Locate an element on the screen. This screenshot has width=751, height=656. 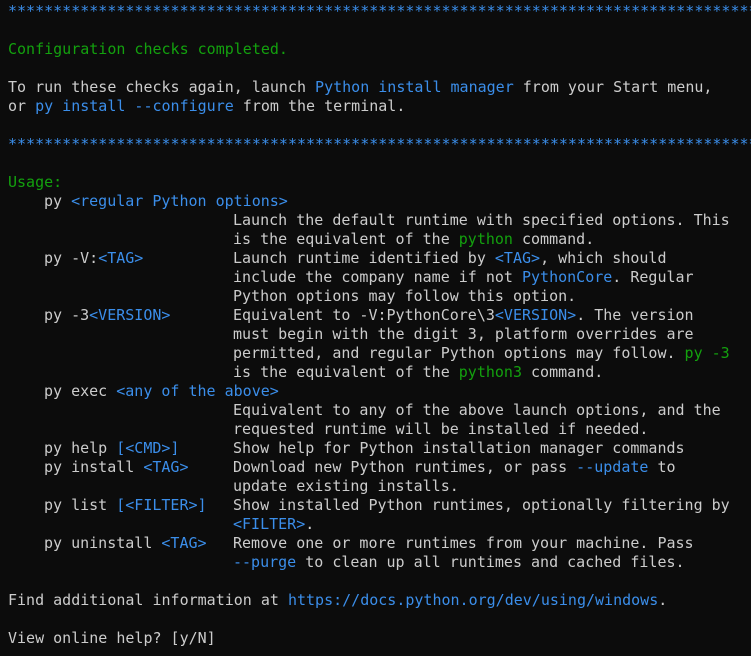
usage-command: py install <TAG> is located at coordinates (116, 467).